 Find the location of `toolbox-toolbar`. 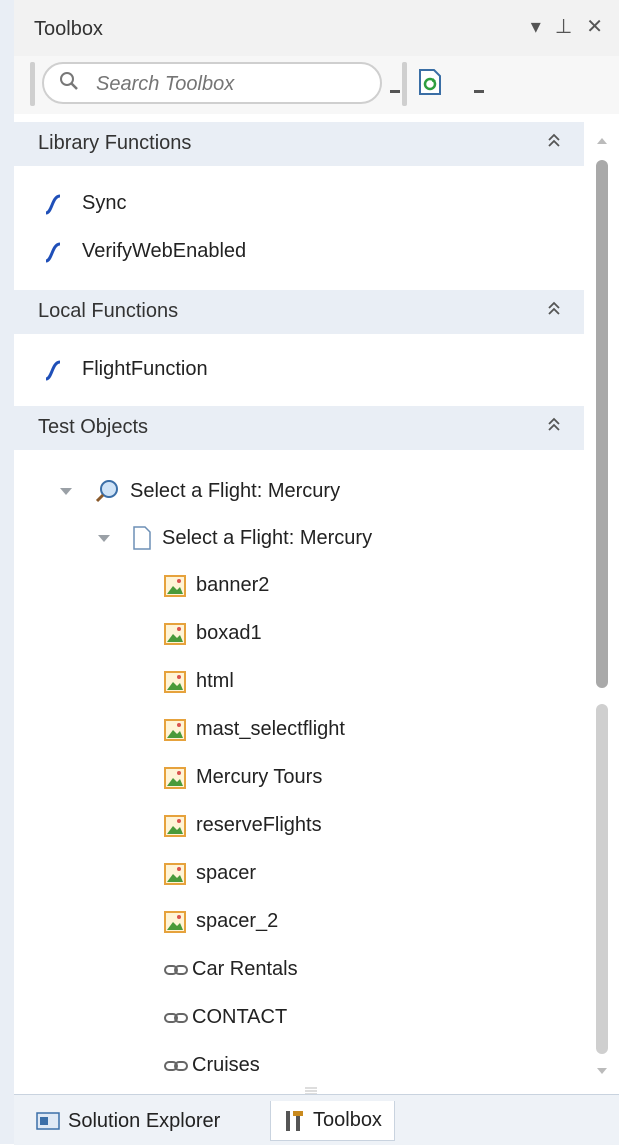

toolbox-toolbar is located at coordinates (316, 85).